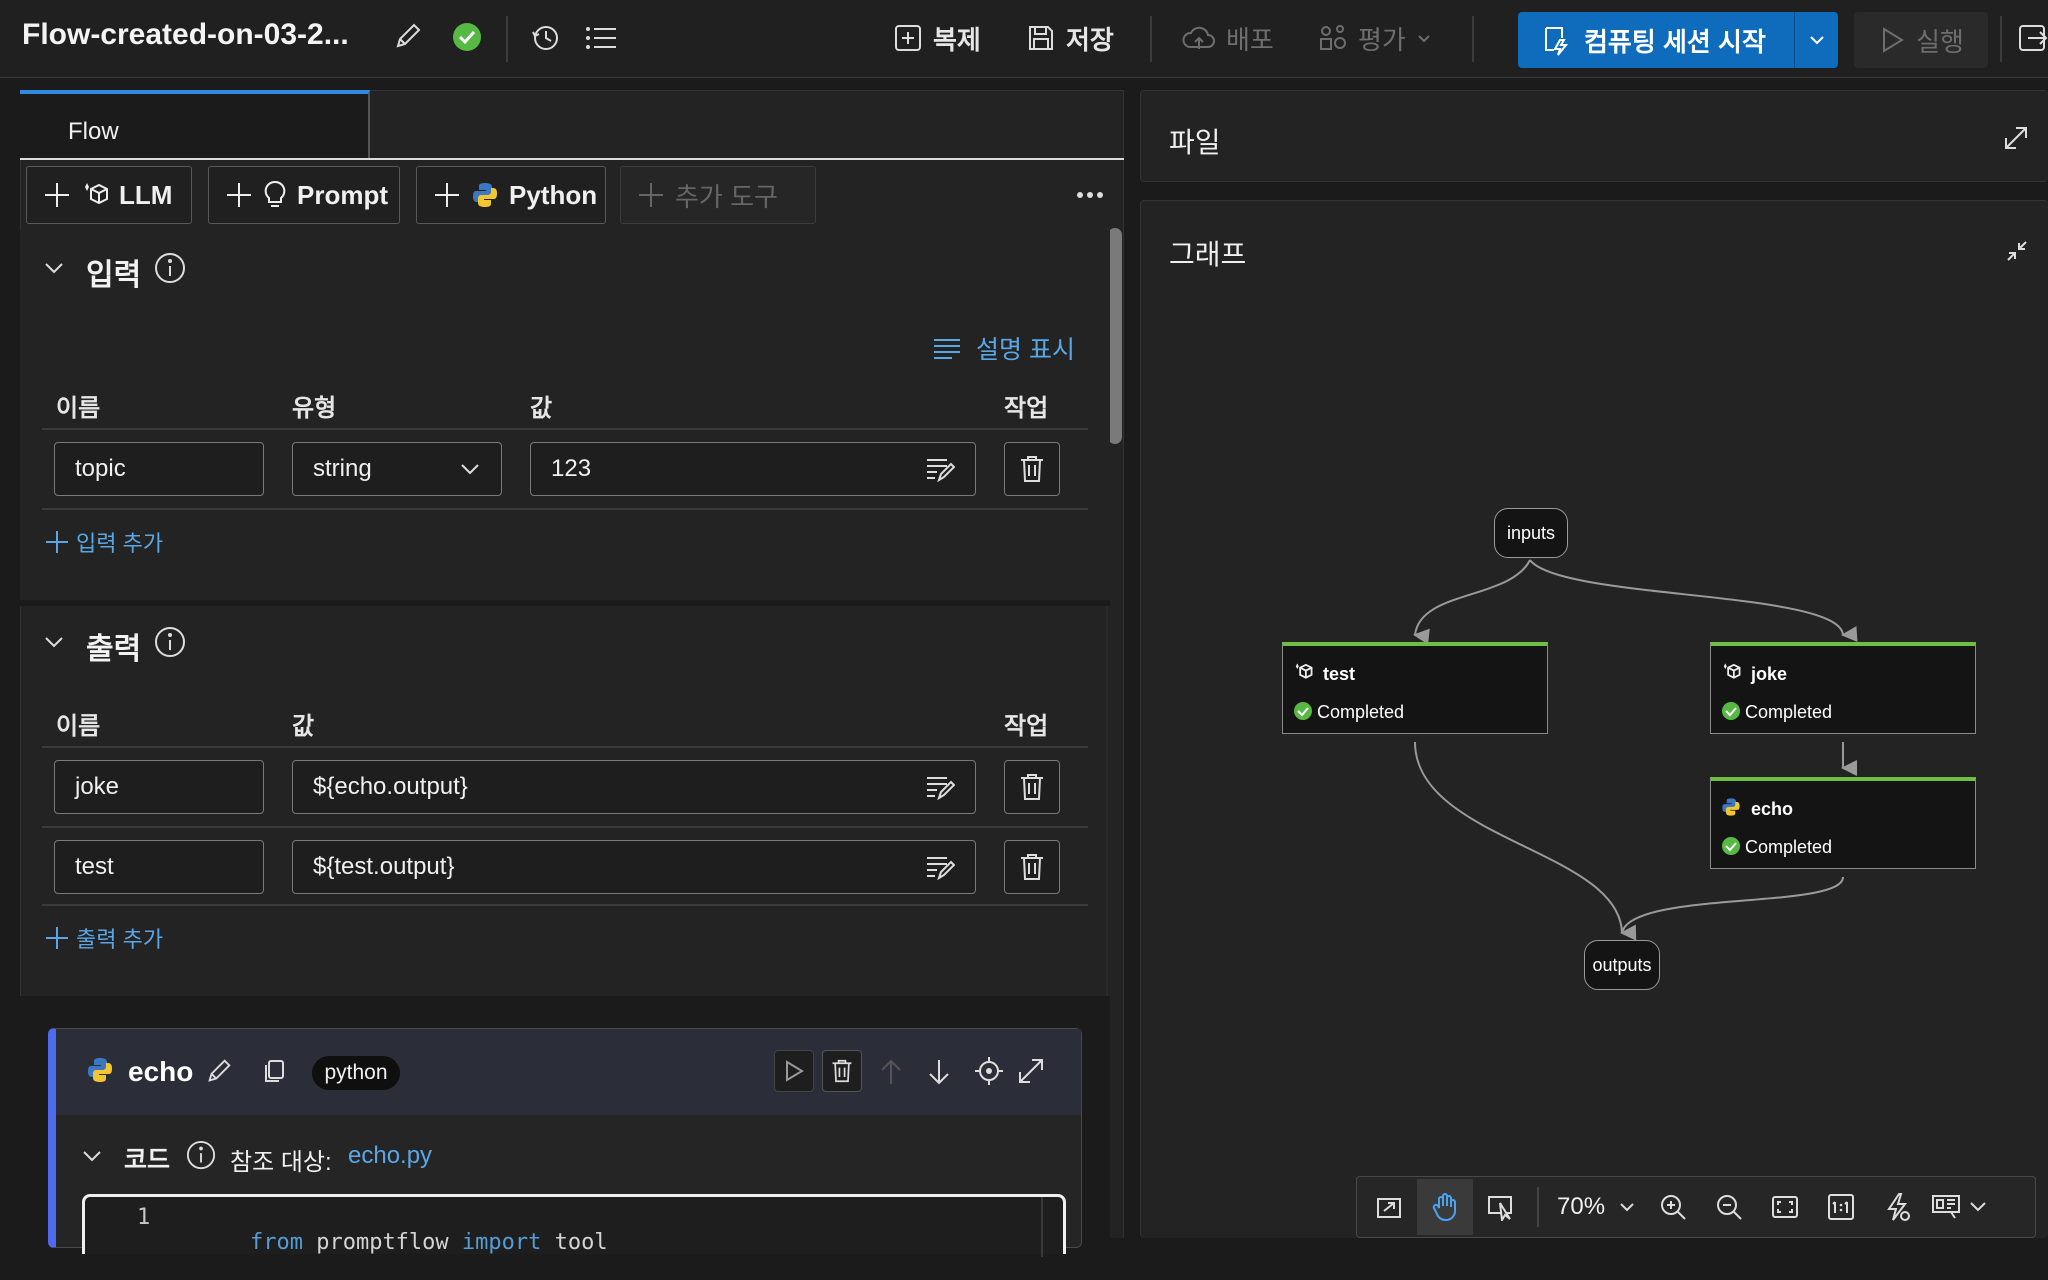  I want to click on add-output-link: 출력 추가, so click(103, 938).